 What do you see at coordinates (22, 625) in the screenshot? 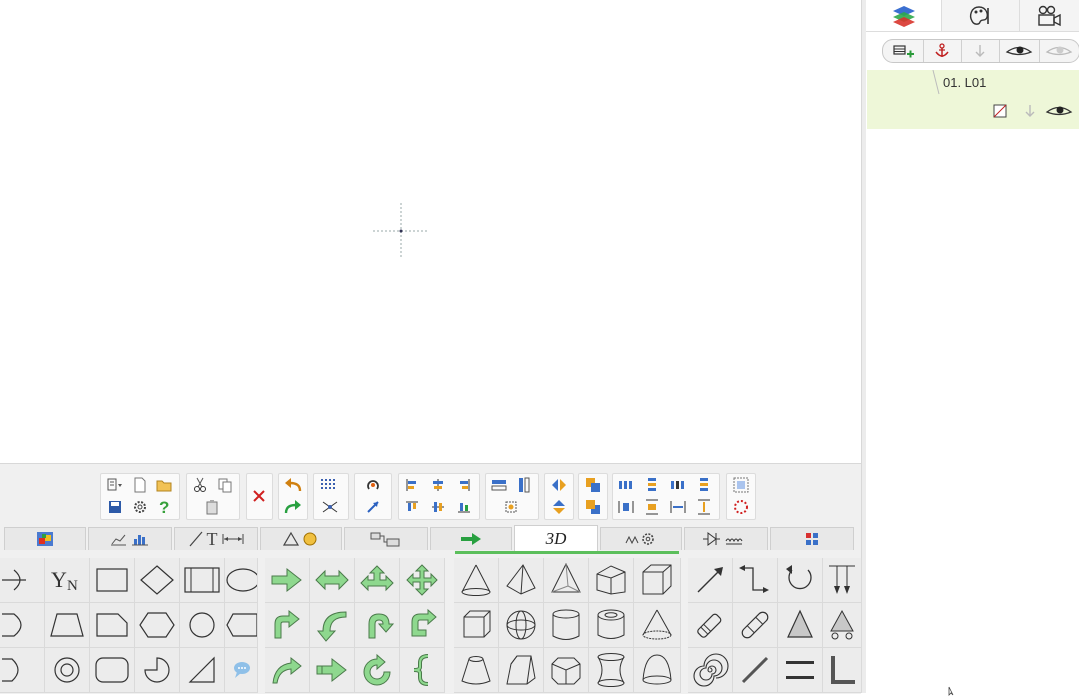
I see `shape-delay` at bounding box center [22, 625].